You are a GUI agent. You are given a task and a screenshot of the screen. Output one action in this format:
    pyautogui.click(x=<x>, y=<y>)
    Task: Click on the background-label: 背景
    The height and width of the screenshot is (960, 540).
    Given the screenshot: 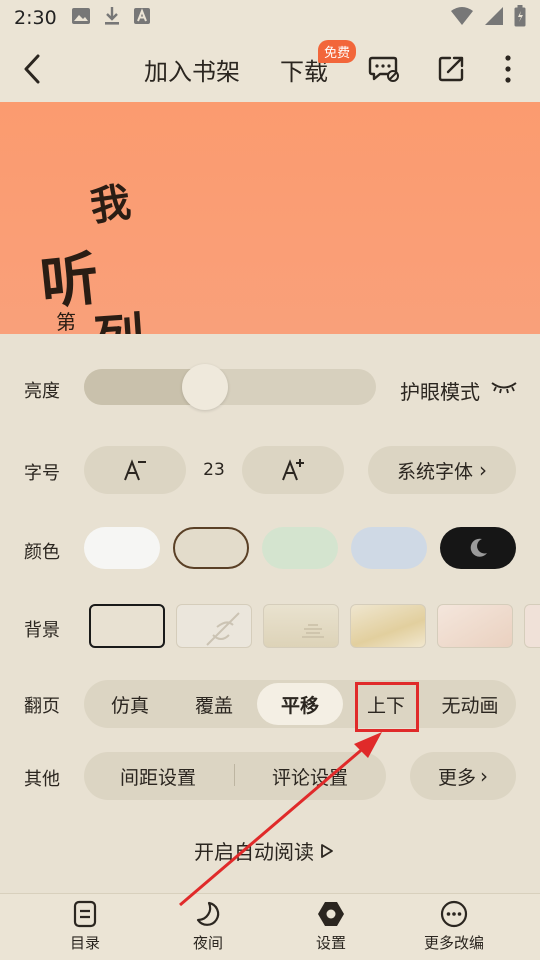 What is the action you would take?
    pyautogui.click(x=42, y=630)
    